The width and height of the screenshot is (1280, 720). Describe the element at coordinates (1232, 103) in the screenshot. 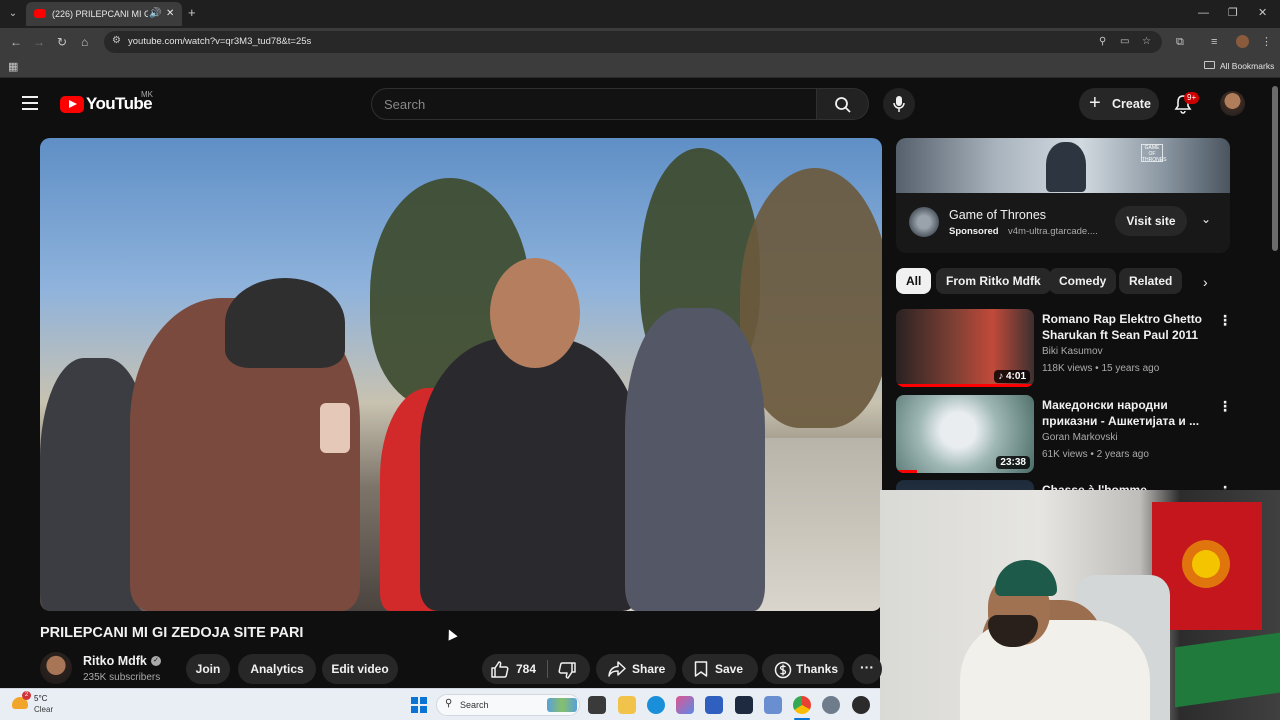

I see `user-avatar` at that location.